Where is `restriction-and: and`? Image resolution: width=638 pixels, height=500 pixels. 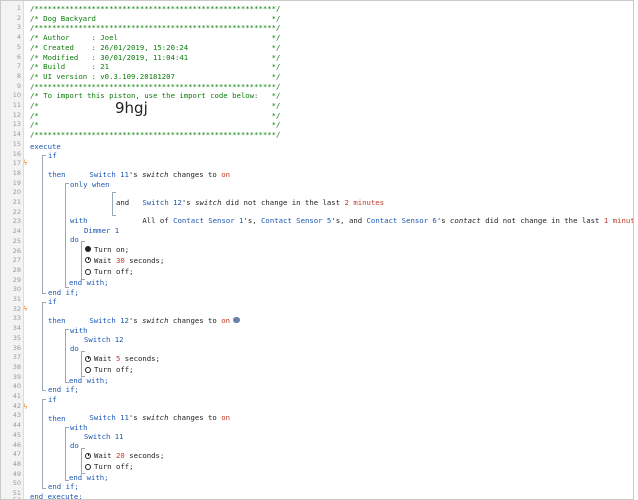
restriction-and: and is located at coordinates (123, 202).